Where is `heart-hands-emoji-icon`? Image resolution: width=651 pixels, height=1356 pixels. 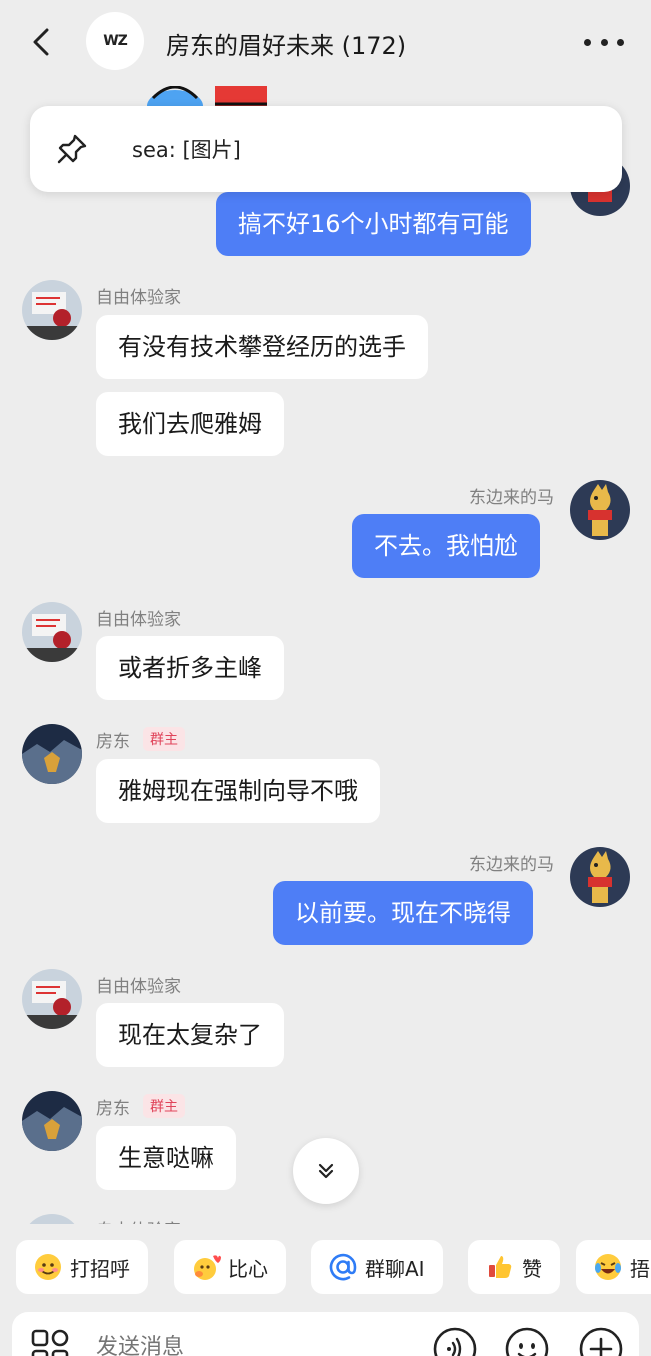
heart-hands-emoji-icon is located at coordinates (206, 1267).